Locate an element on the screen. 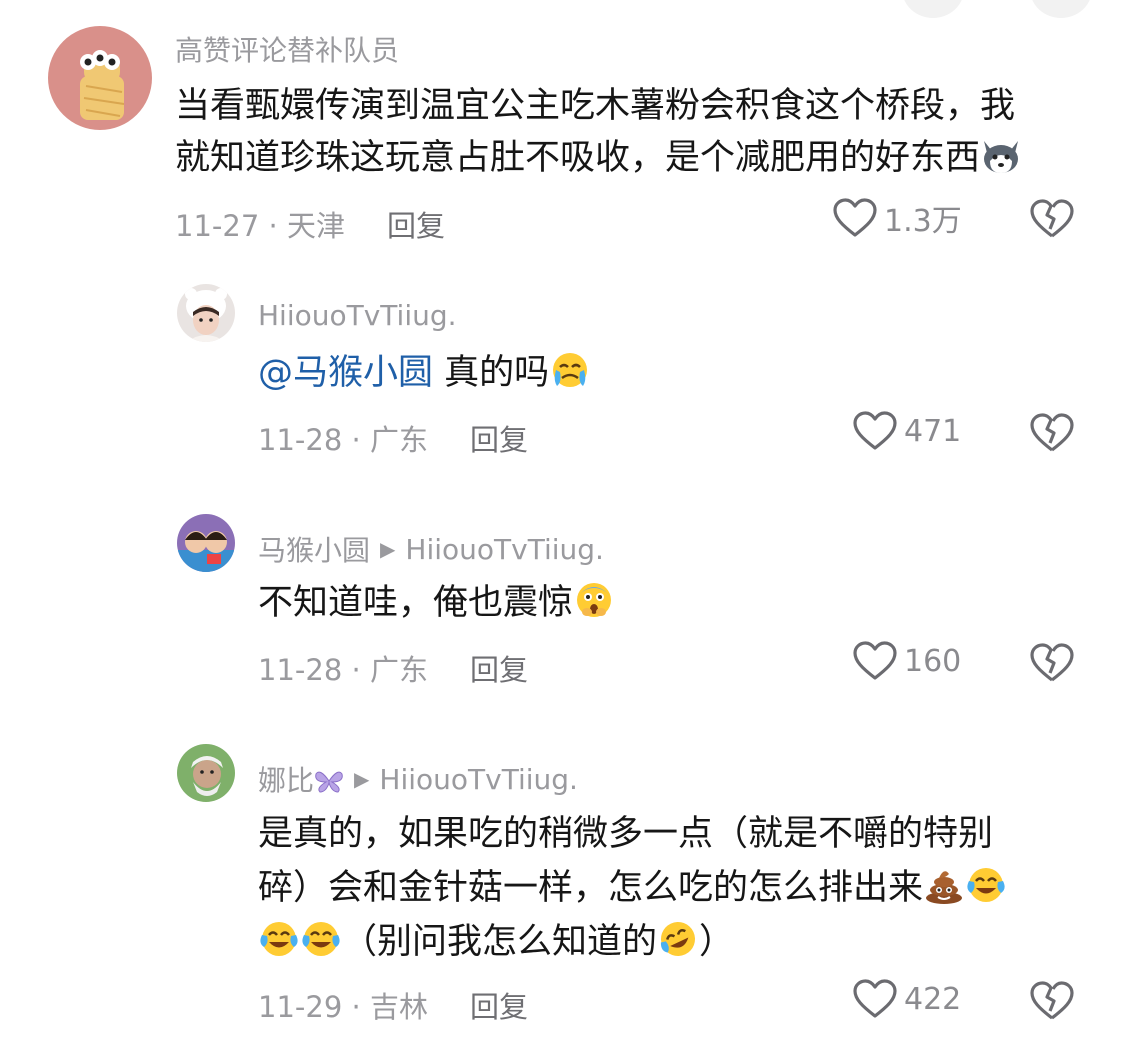 This screenshot has width=1130, height=1037. comment-location: 天津 is located at coordinates (315, 226).